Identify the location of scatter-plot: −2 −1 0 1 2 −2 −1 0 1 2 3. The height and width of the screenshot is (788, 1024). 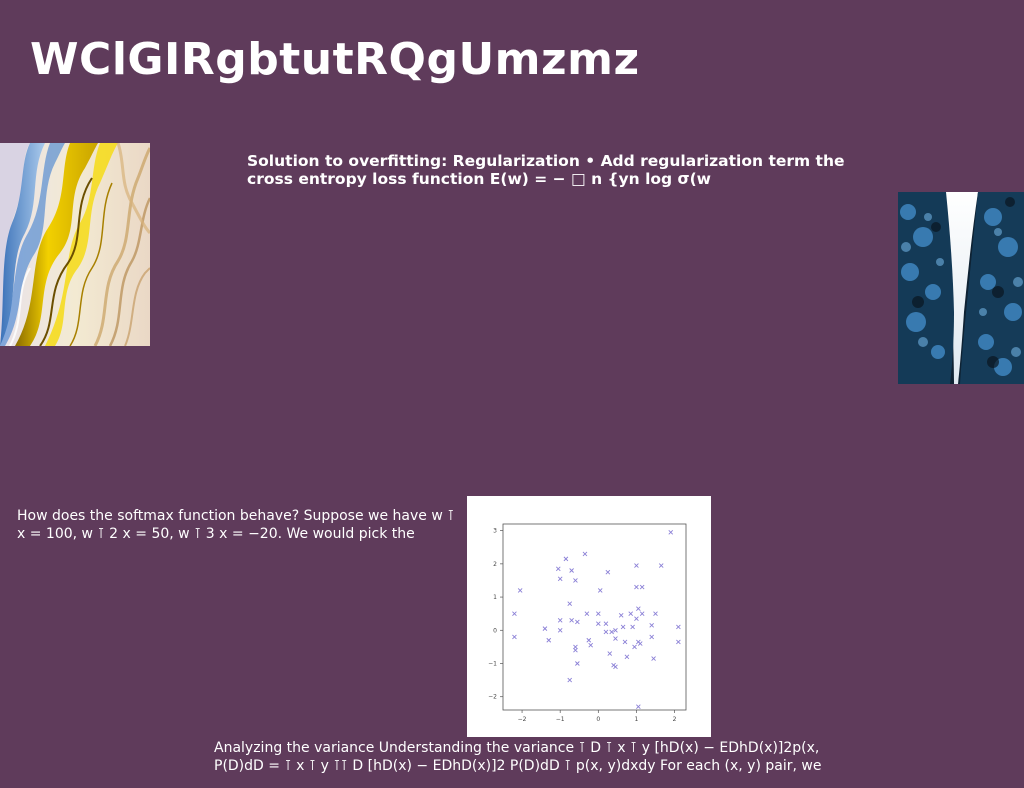
(589, 616).